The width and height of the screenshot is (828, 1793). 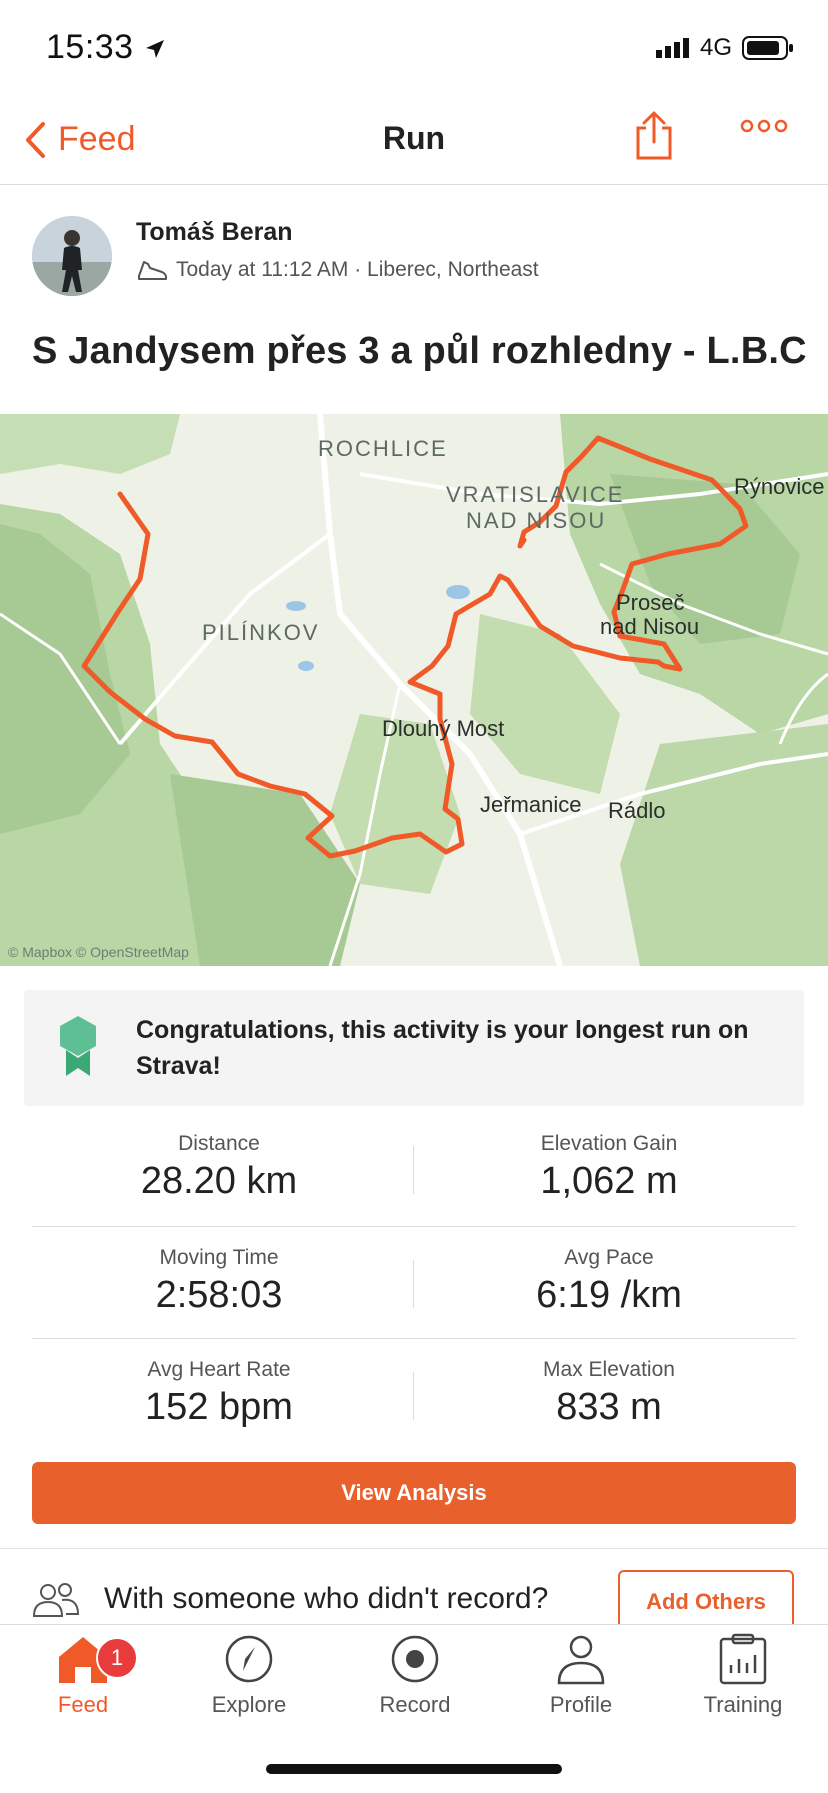 I want to click on medal-icon, so click(x=78, y=1046).